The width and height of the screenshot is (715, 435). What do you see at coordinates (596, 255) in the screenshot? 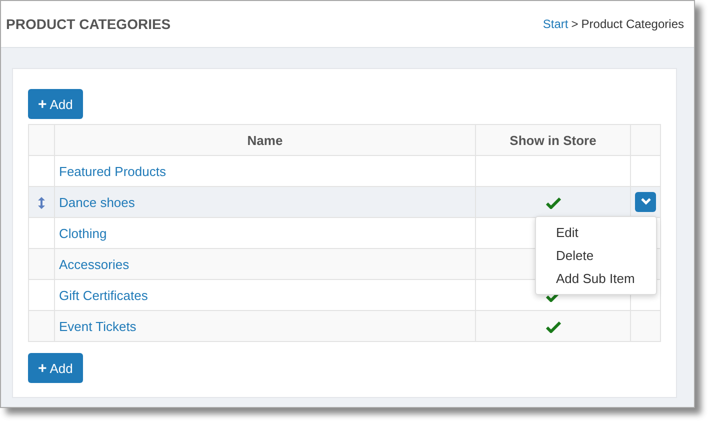
I see `menu-item: Delete` at bounding box center [596, 255].